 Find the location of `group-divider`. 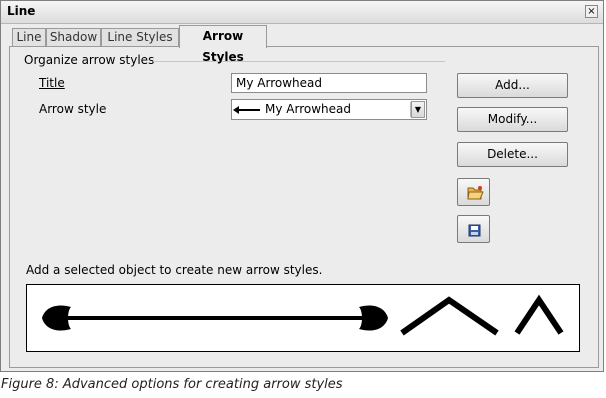

group-divider is located at coordinates (299, 61).